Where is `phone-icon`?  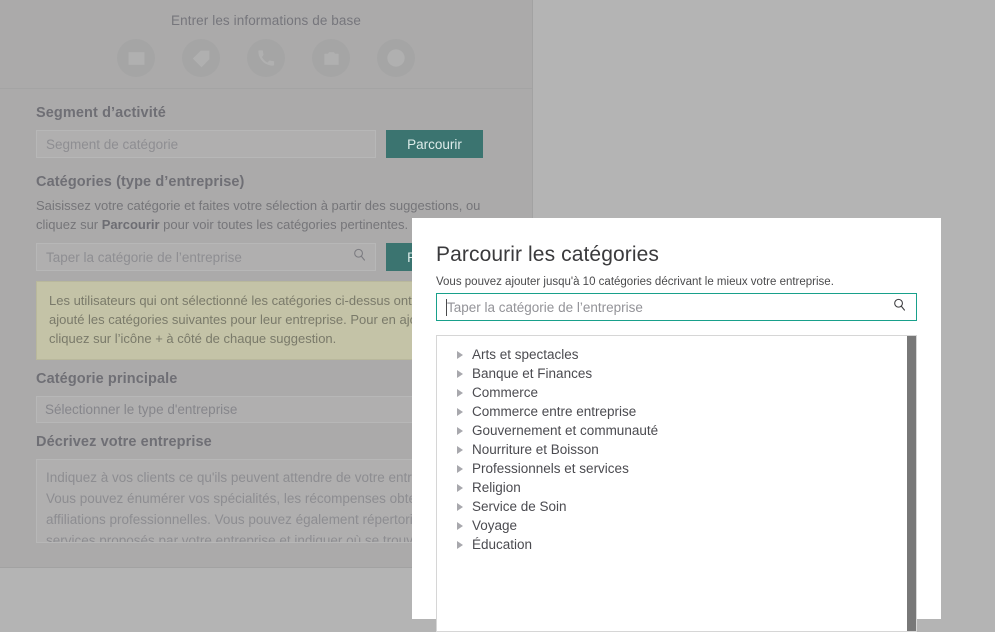
phone-icon is located at coordinates (266, 58).